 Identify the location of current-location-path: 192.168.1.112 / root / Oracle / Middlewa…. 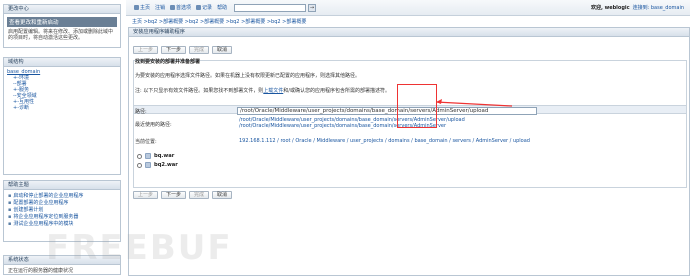
(384, 141).